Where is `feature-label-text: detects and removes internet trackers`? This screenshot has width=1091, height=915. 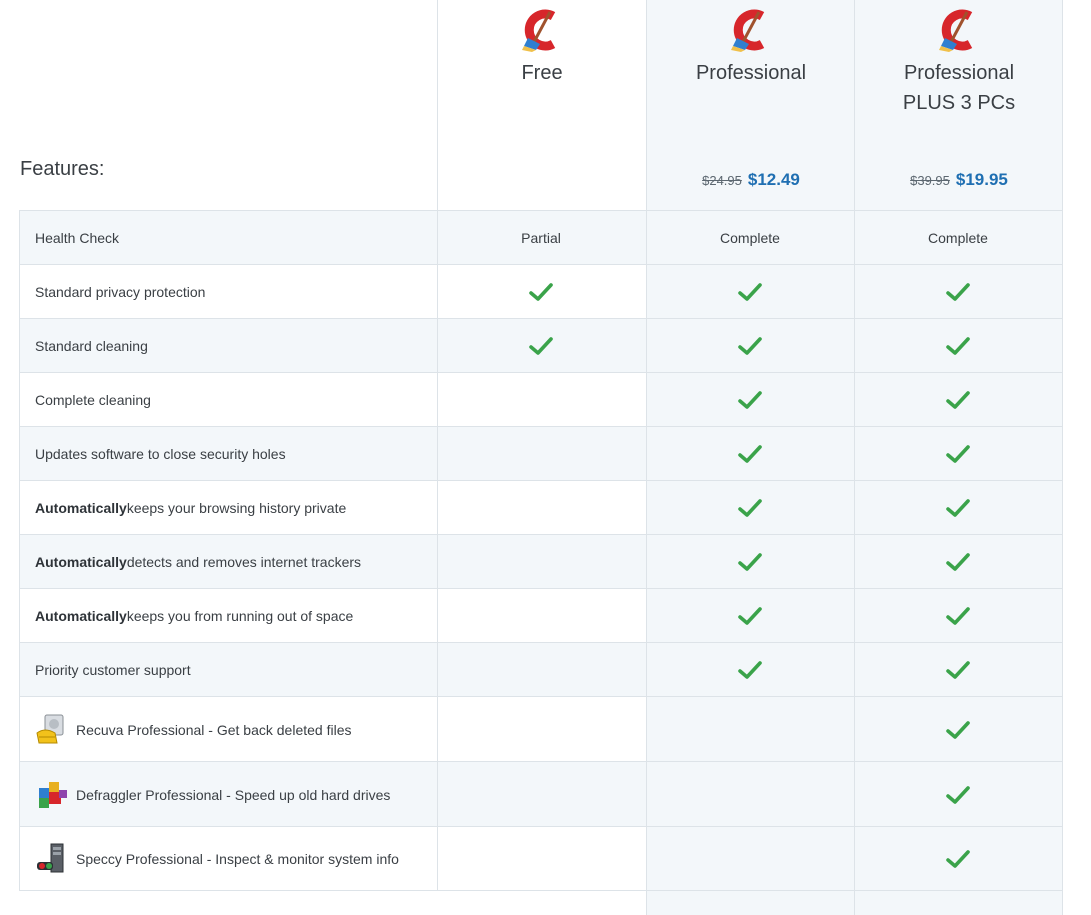 feature-label-text: detects and removes internet trackers is located at coordinates (244, 562).